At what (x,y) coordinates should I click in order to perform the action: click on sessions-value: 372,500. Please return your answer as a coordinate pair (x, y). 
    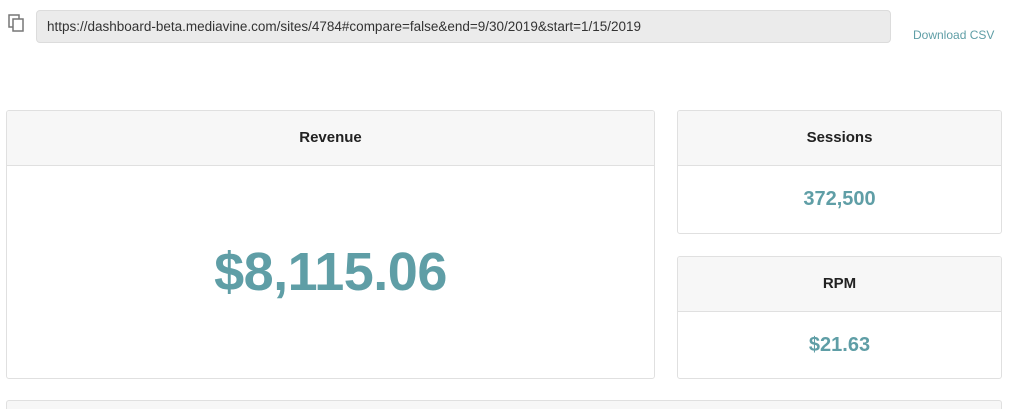
    Looking at the image, I should click on (839, 199).